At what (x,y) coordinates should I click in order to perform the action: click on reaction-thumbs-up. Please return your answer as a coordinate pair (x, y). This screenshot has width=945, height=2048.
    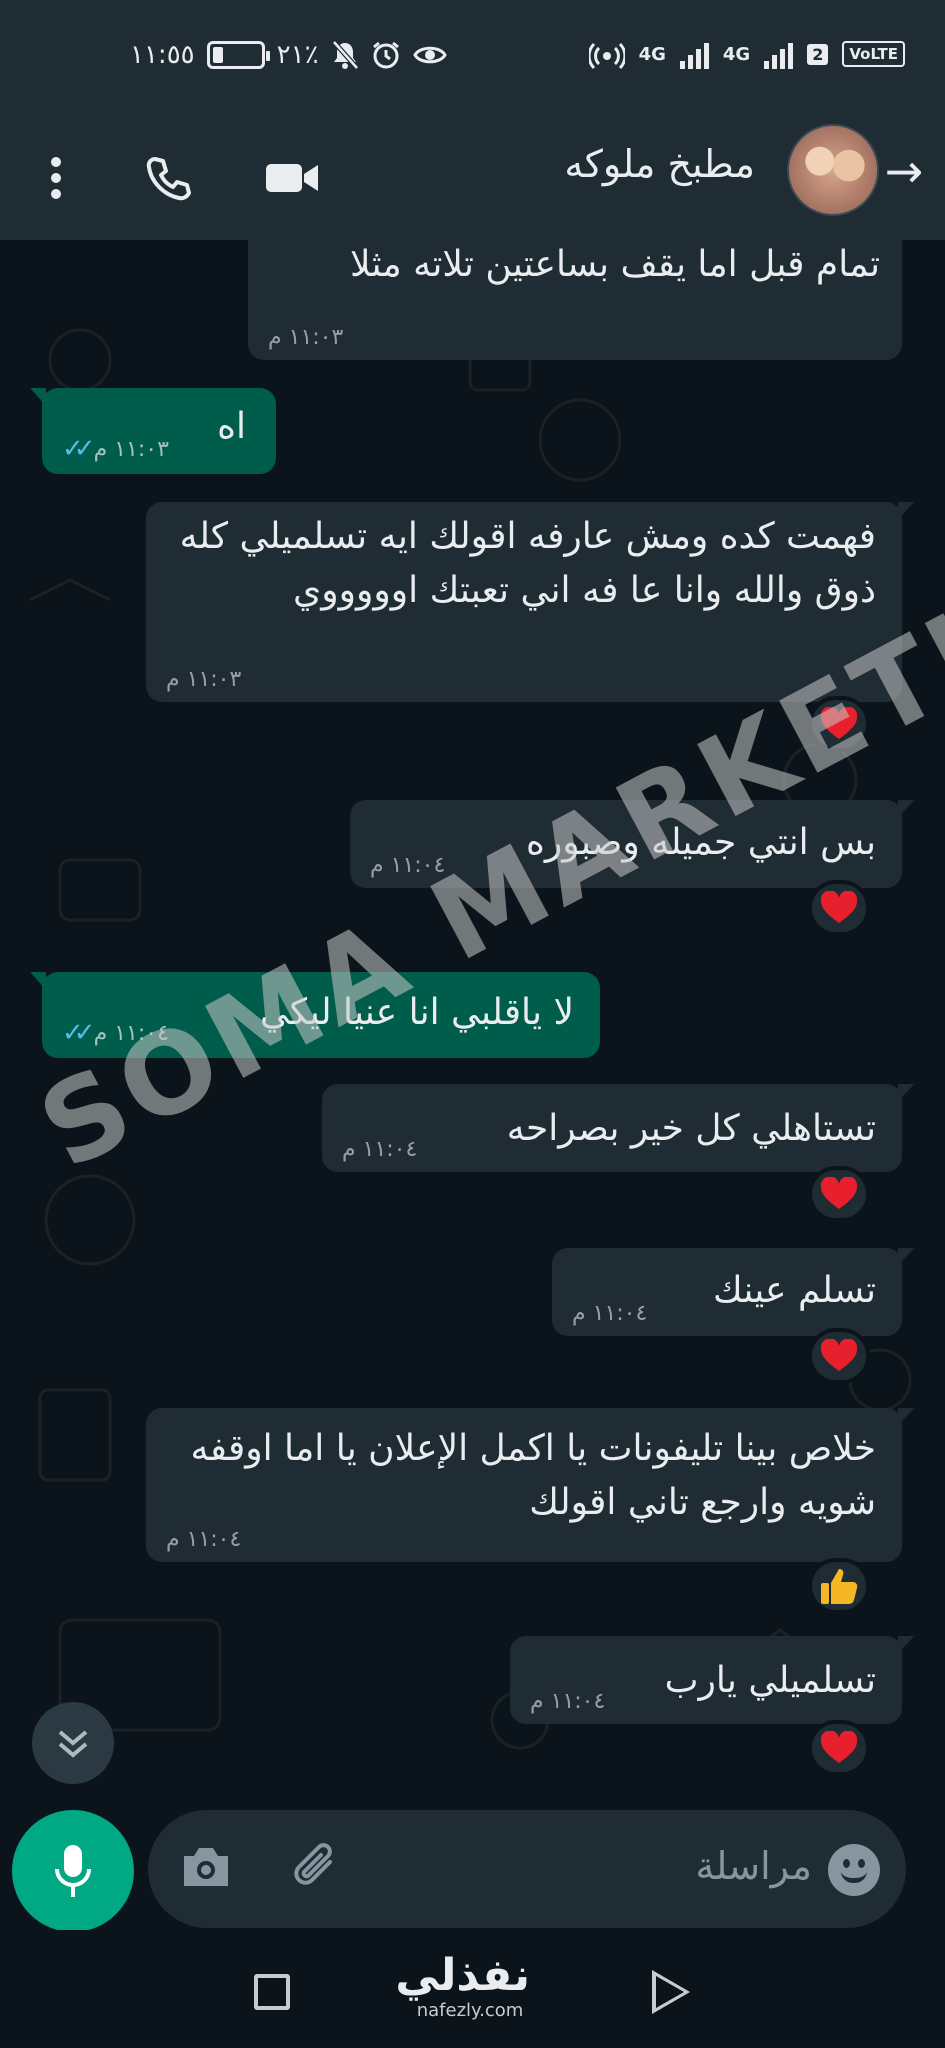
    Looking at the image, I should click on (839, 1586).